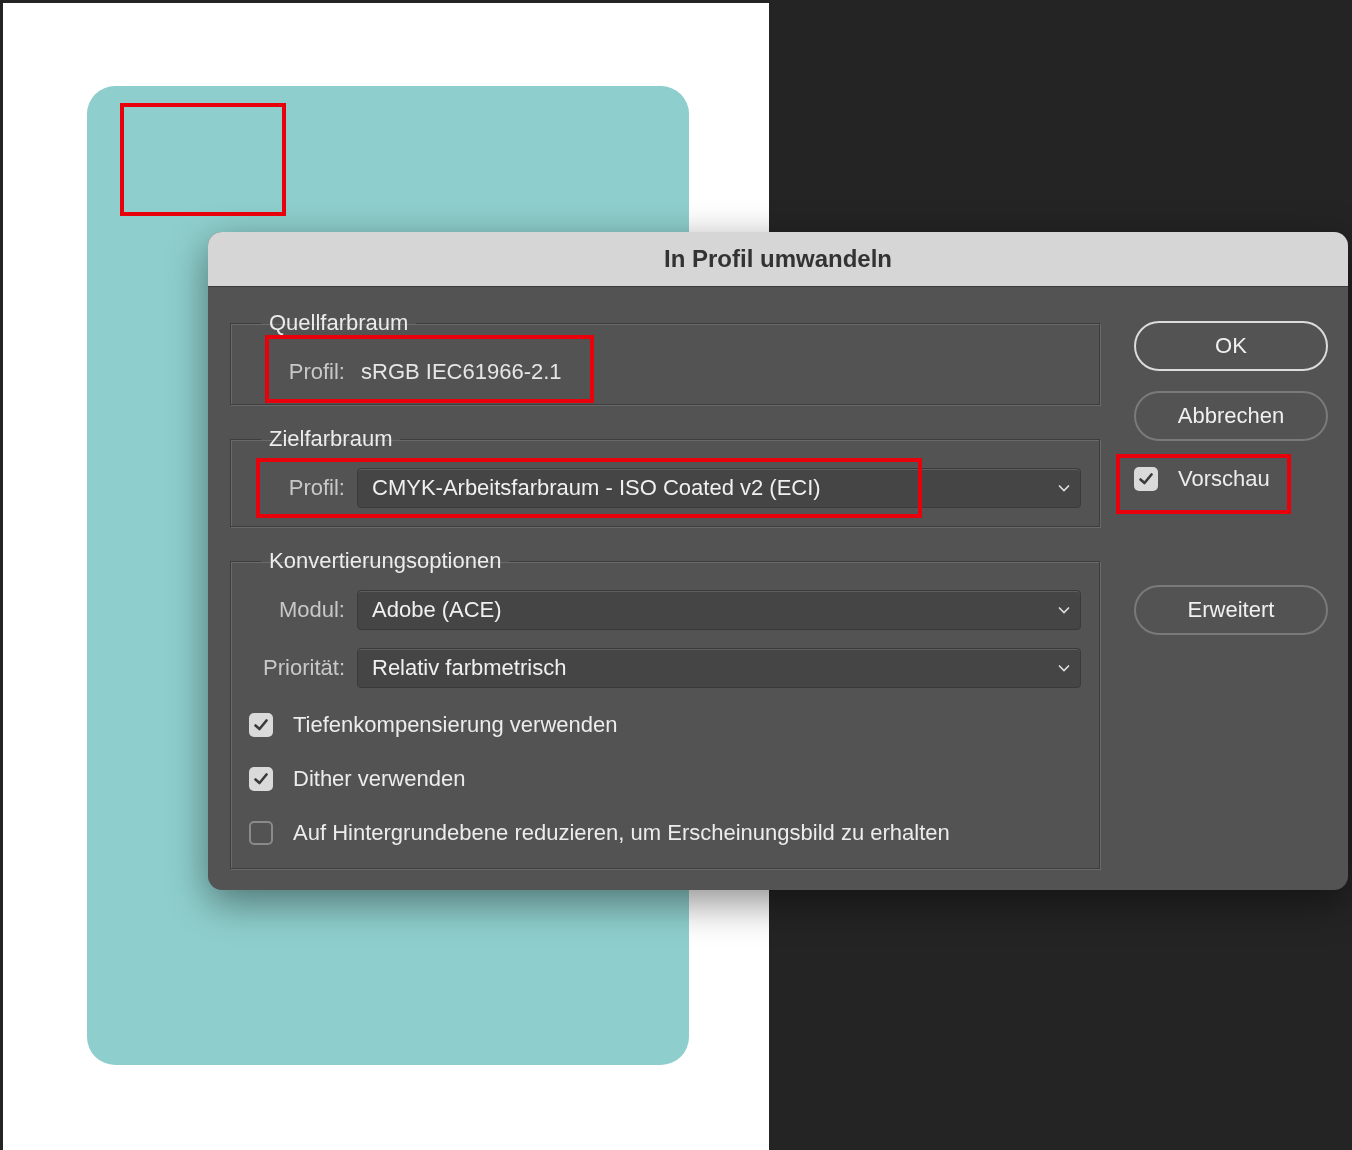  I want to click on dialog-button: Erweitert, so click(1231, 610).